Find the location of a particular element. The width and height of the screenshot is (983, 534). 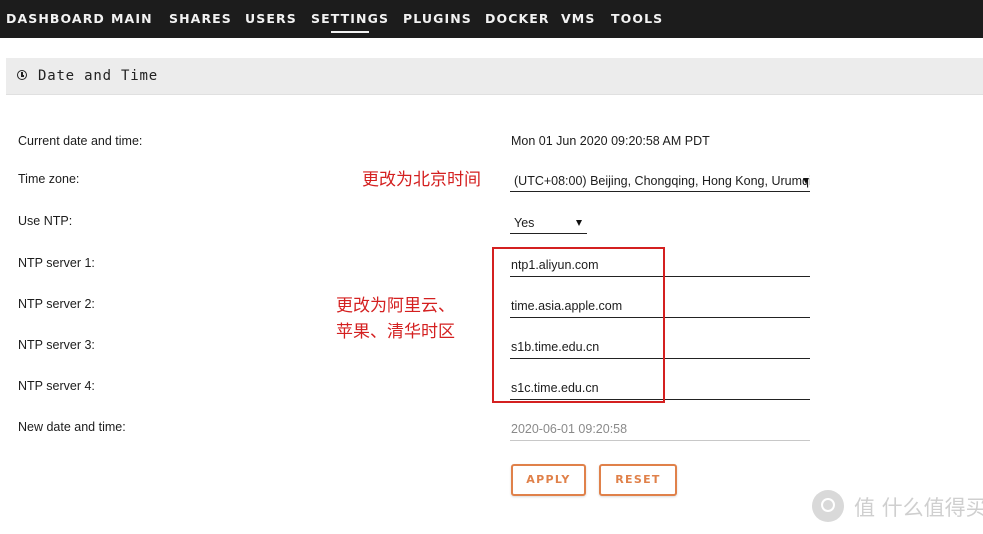

new-date-label: New date and time: is located at coordinates (72, 427).